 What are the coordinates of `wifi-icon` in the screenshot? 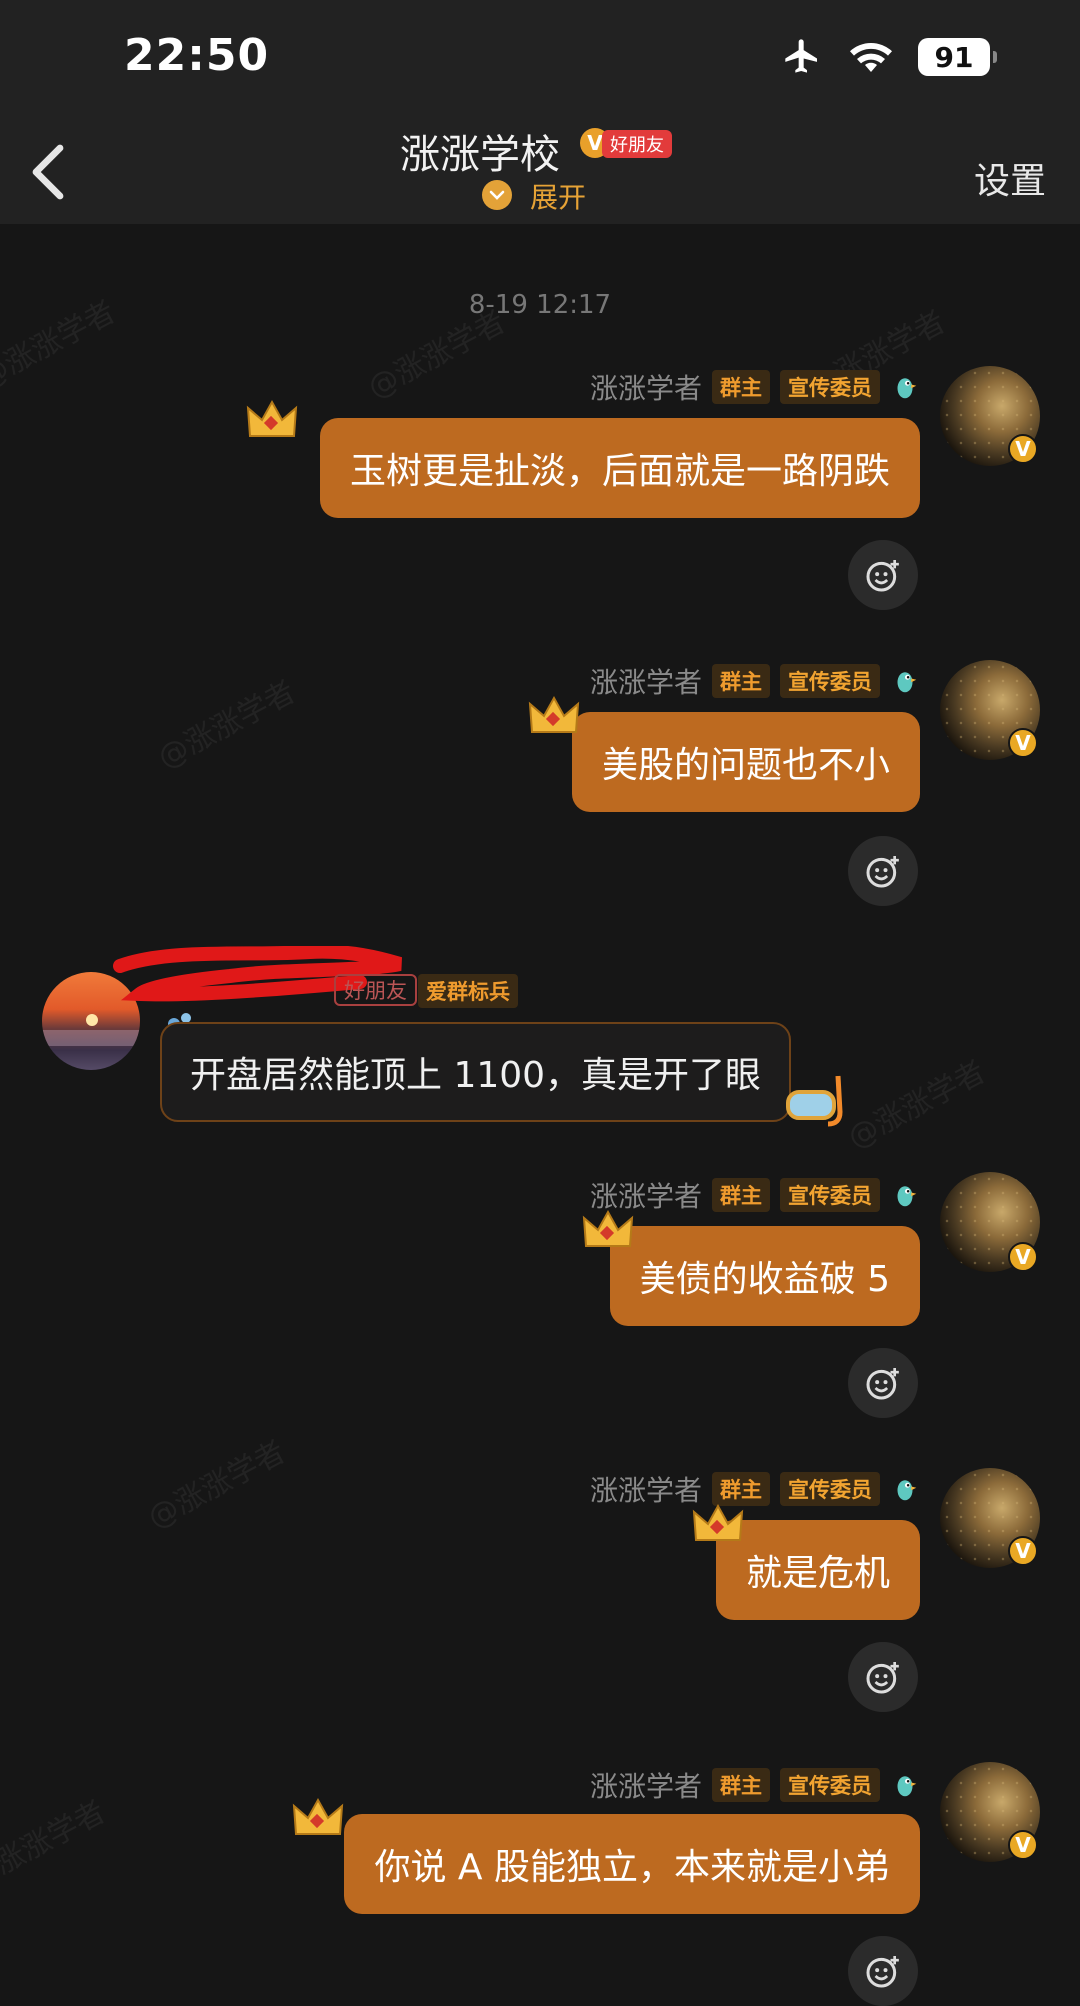 It's located at (871, 57).